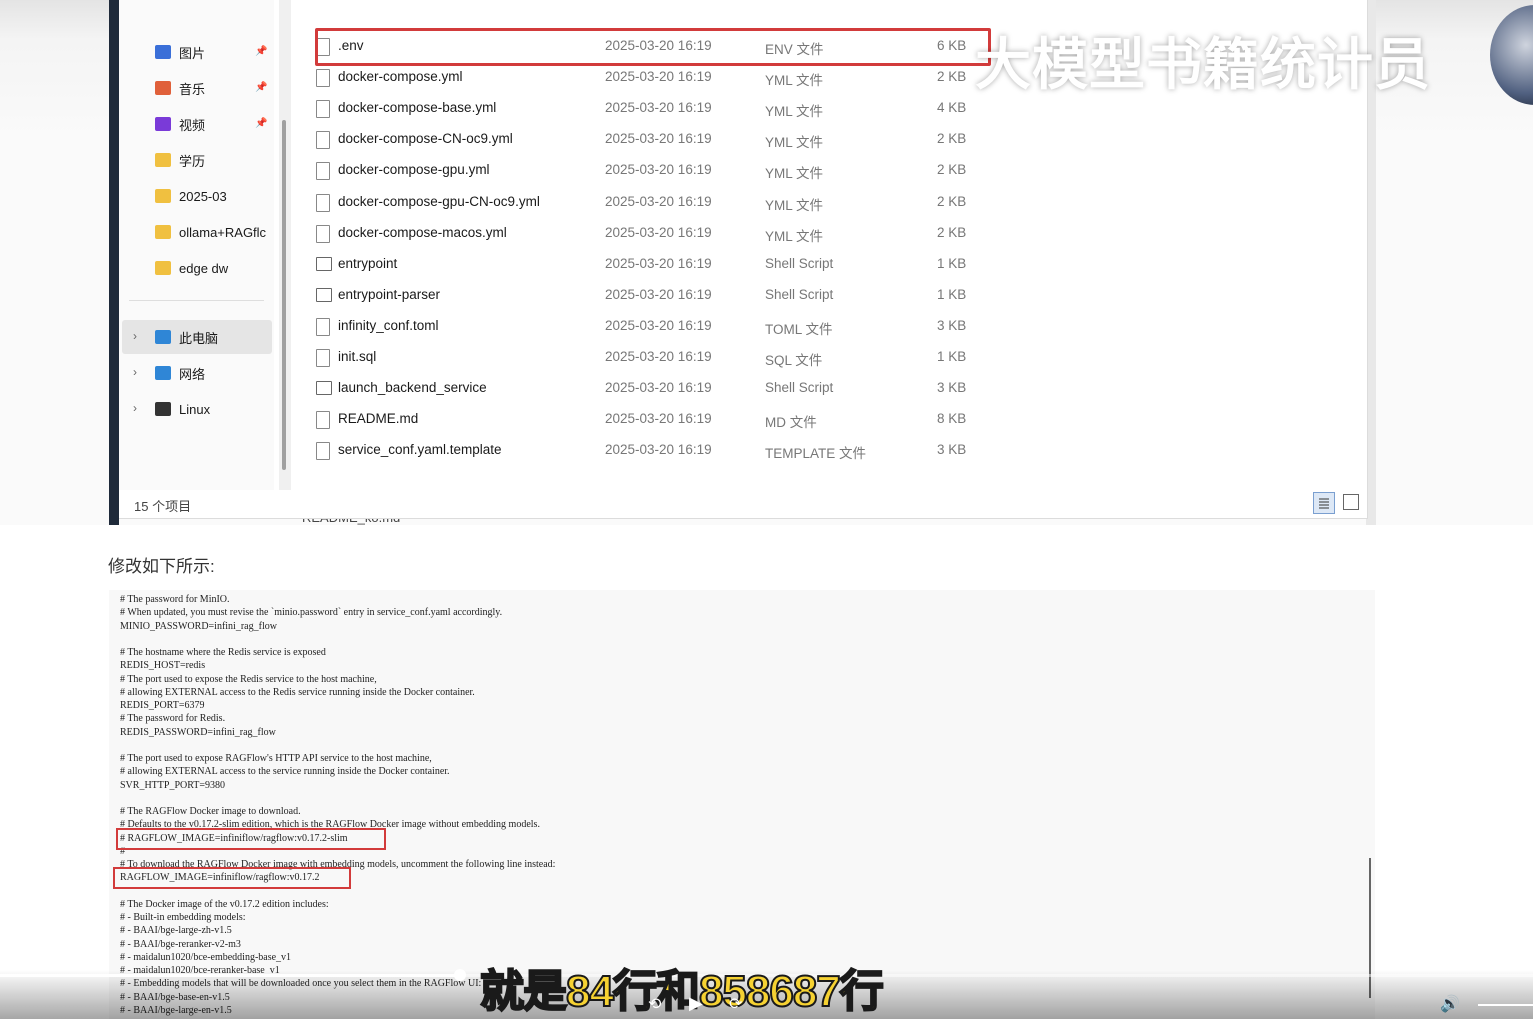 The image size is (1533, 1019). I want to click on video-progress-knob, so click(459, 975).